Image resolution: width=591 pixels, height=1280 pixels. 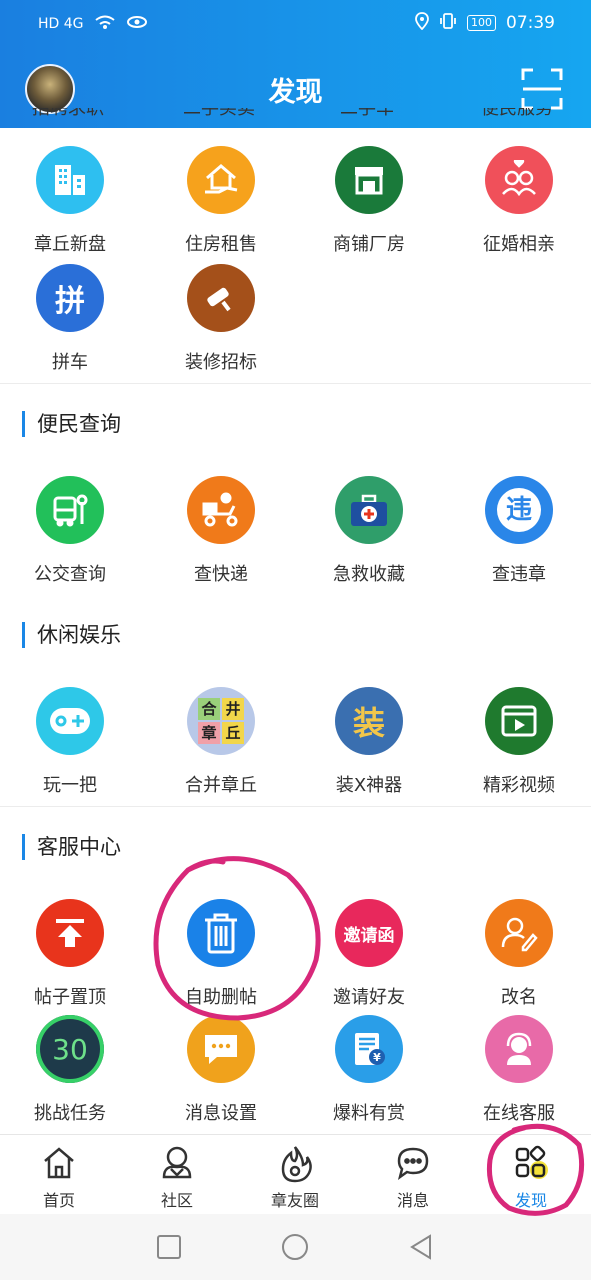 I want to click on section-title: 便民查询, so click(x=71, y=424).